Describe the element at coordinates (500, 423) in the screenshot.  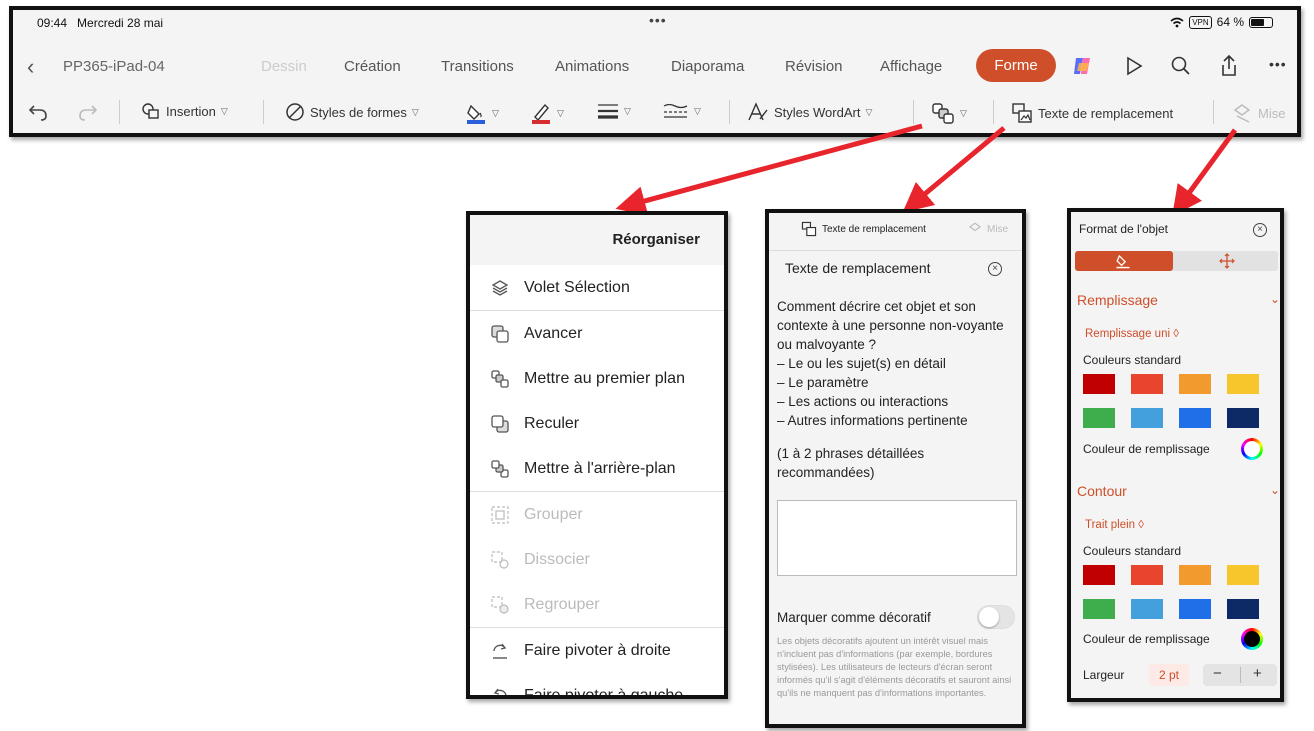
I see `send-backward-icon` at that location.